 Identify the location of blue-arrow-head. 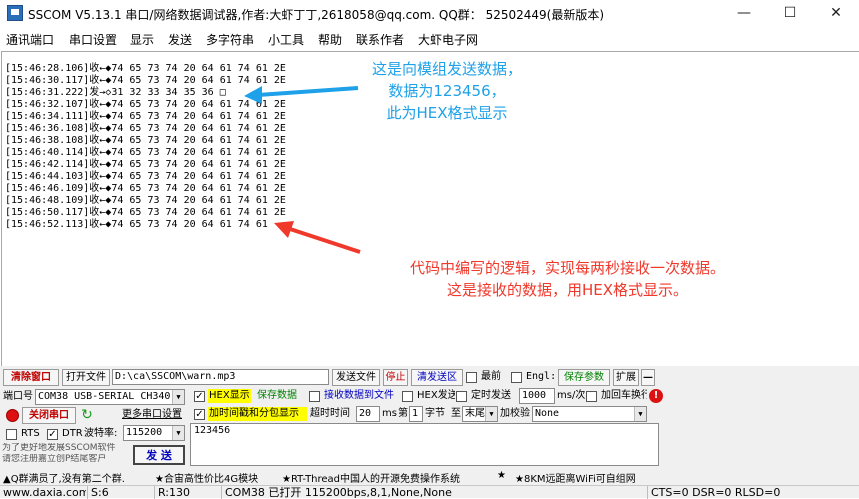
(253, 95).